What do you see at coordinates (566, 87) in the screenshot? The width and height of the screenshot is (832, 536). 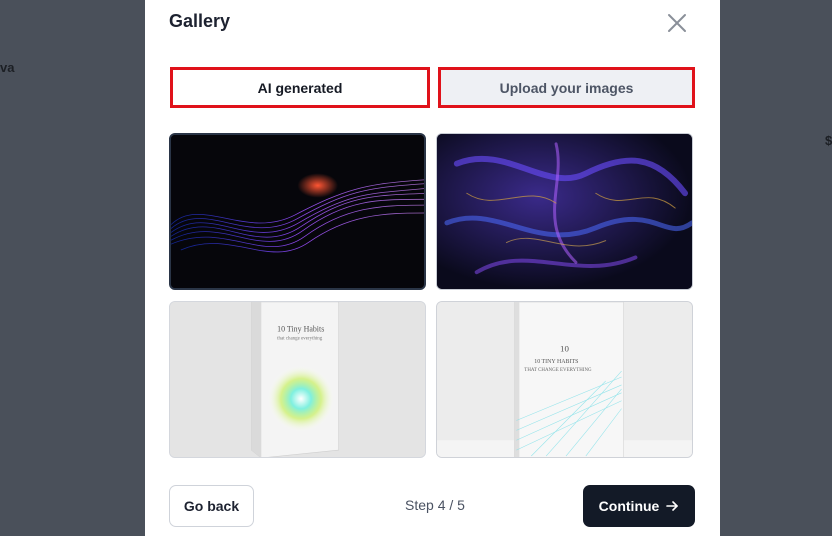 I see `tab-upload-images: Upload your images` at bounding box center [566, 87].